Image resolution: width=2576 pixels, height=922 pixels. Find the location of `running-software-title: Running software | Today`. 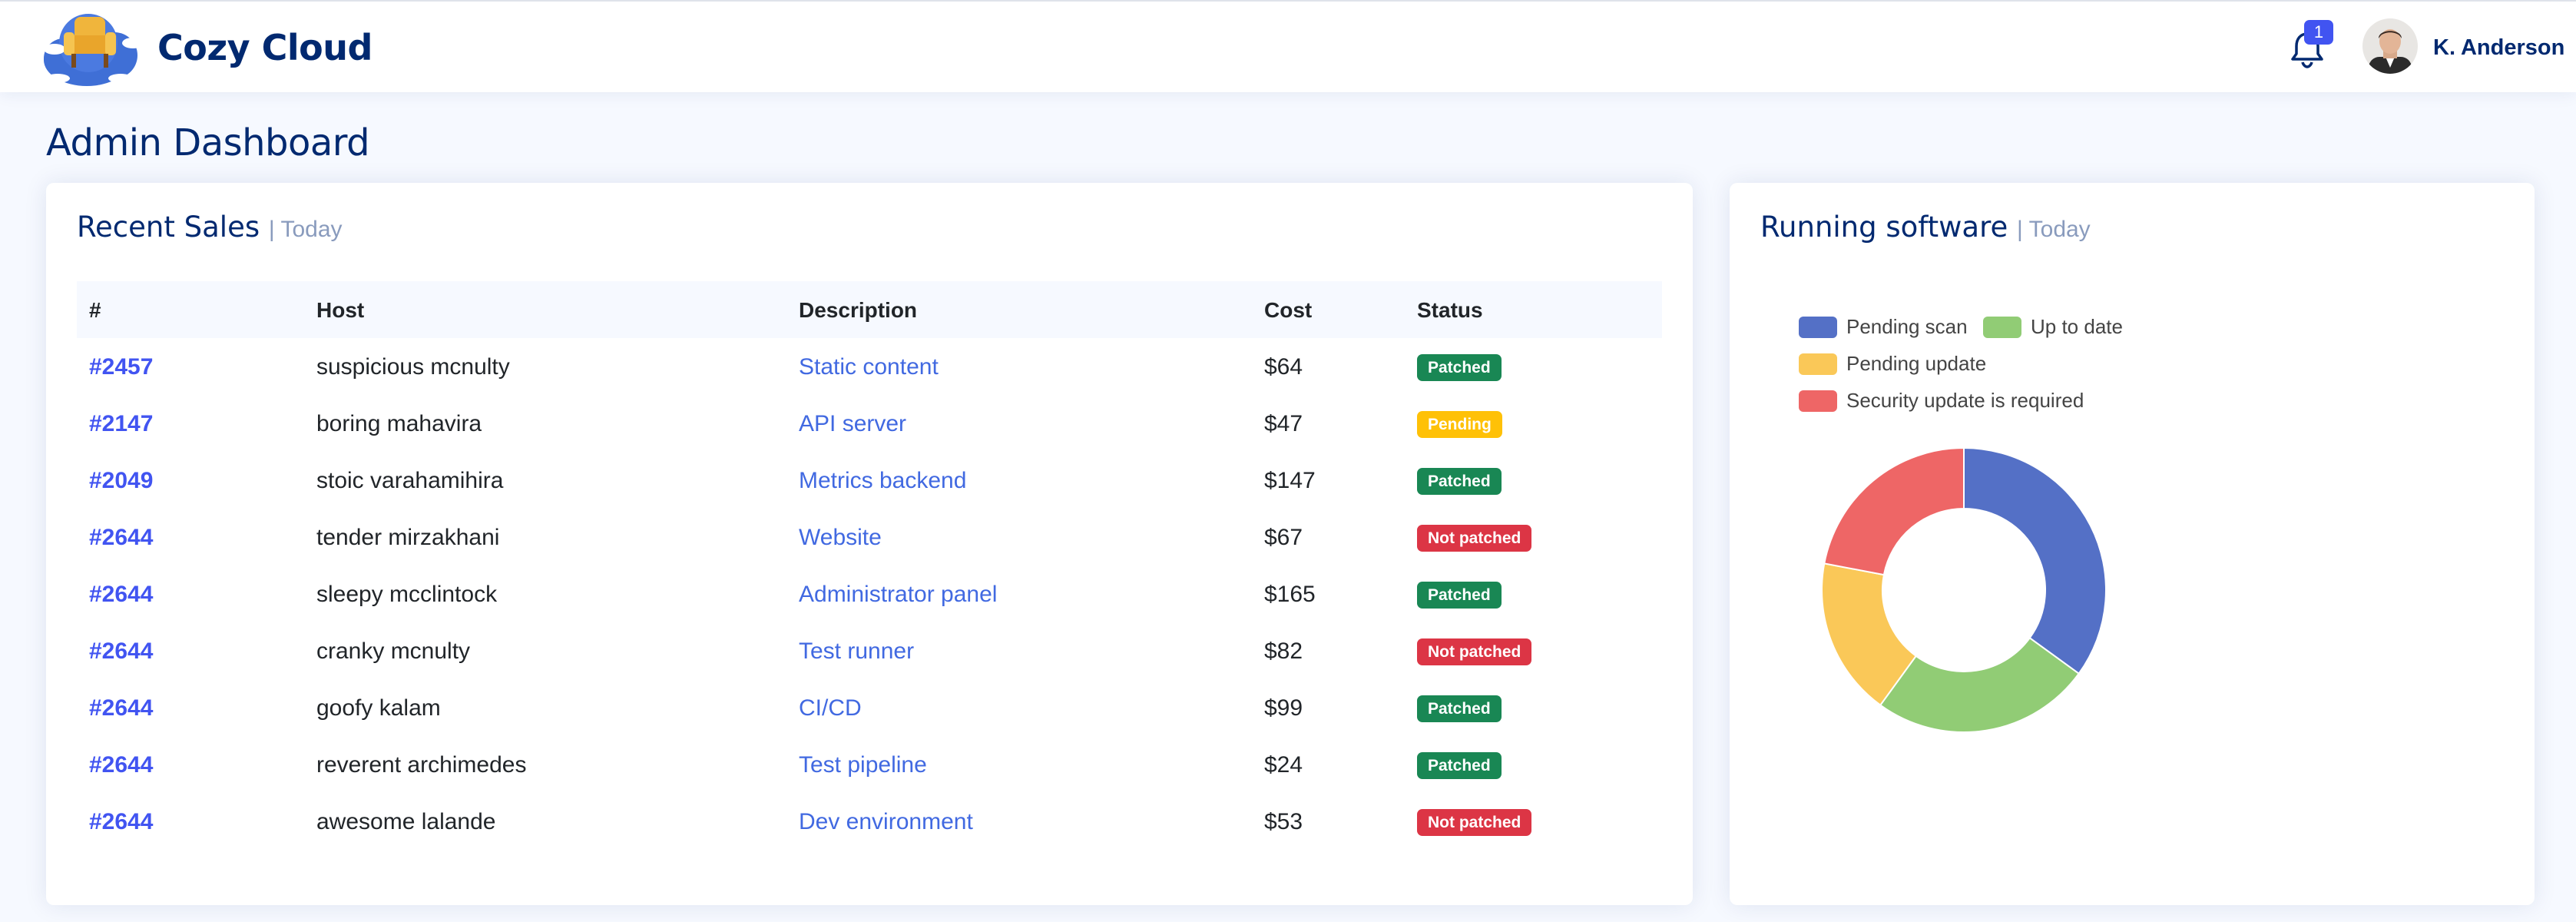

running-software-title: Running software | Today is located at coordinates (1926, 227).